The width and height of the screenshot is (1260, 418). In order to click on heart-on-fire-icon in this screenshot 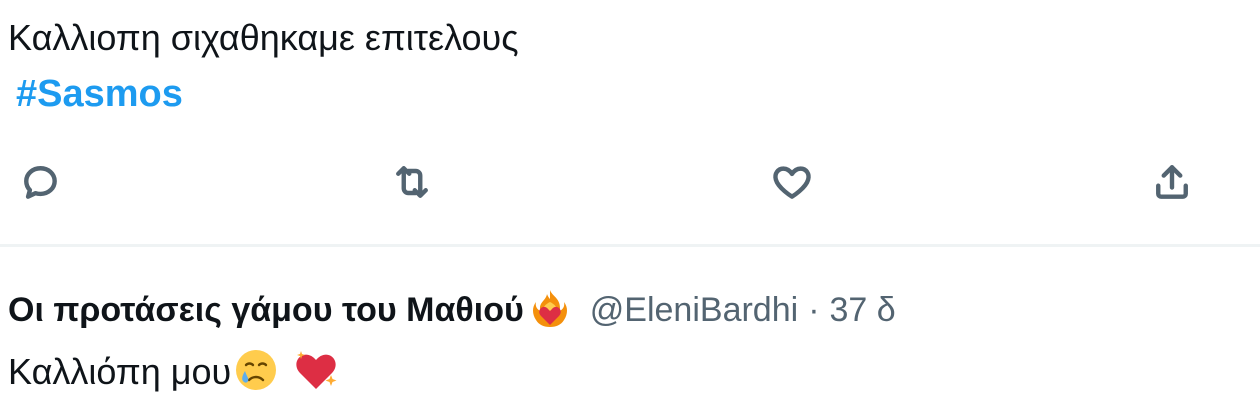, I will do `click(550, 310)`.